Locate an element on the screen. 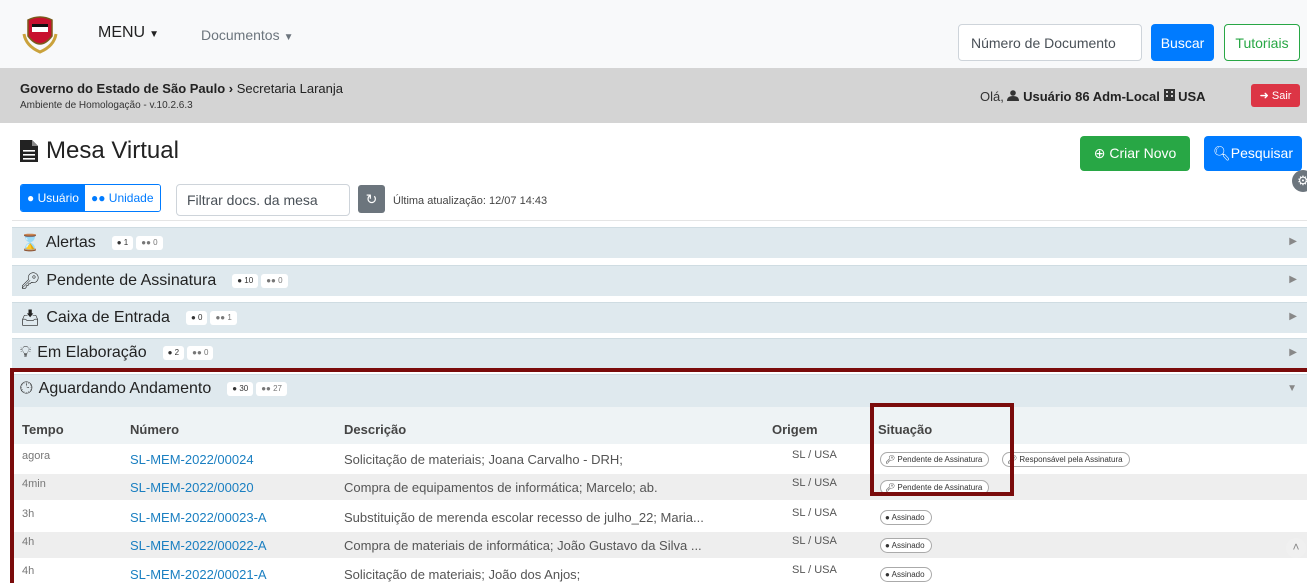 The width and height of the screenshot is (1307, 583). create-new-button: ⊕ Criar Novo is located at coordinates (1135, 153).